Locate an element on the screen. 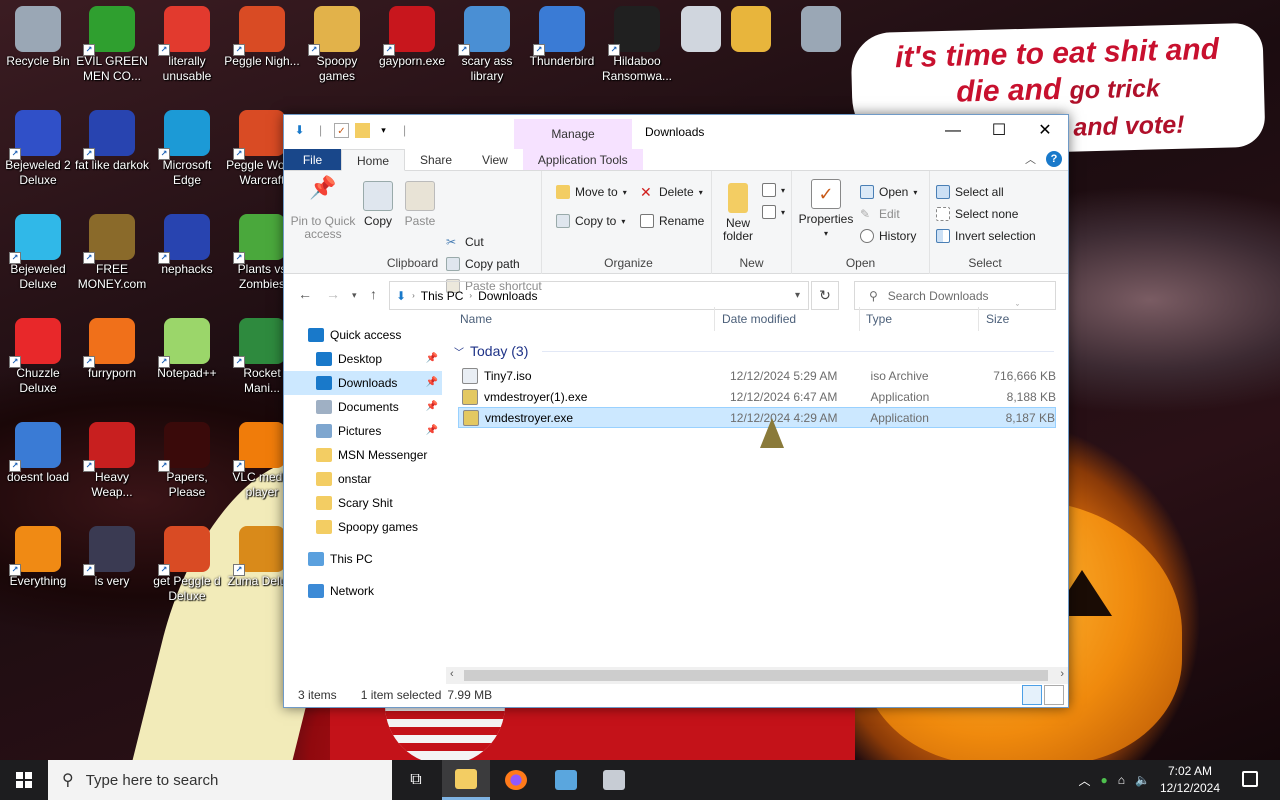 The width and height of the screenshot is (1280, 800). notifications-icon is located at coordinates (1250, 779).